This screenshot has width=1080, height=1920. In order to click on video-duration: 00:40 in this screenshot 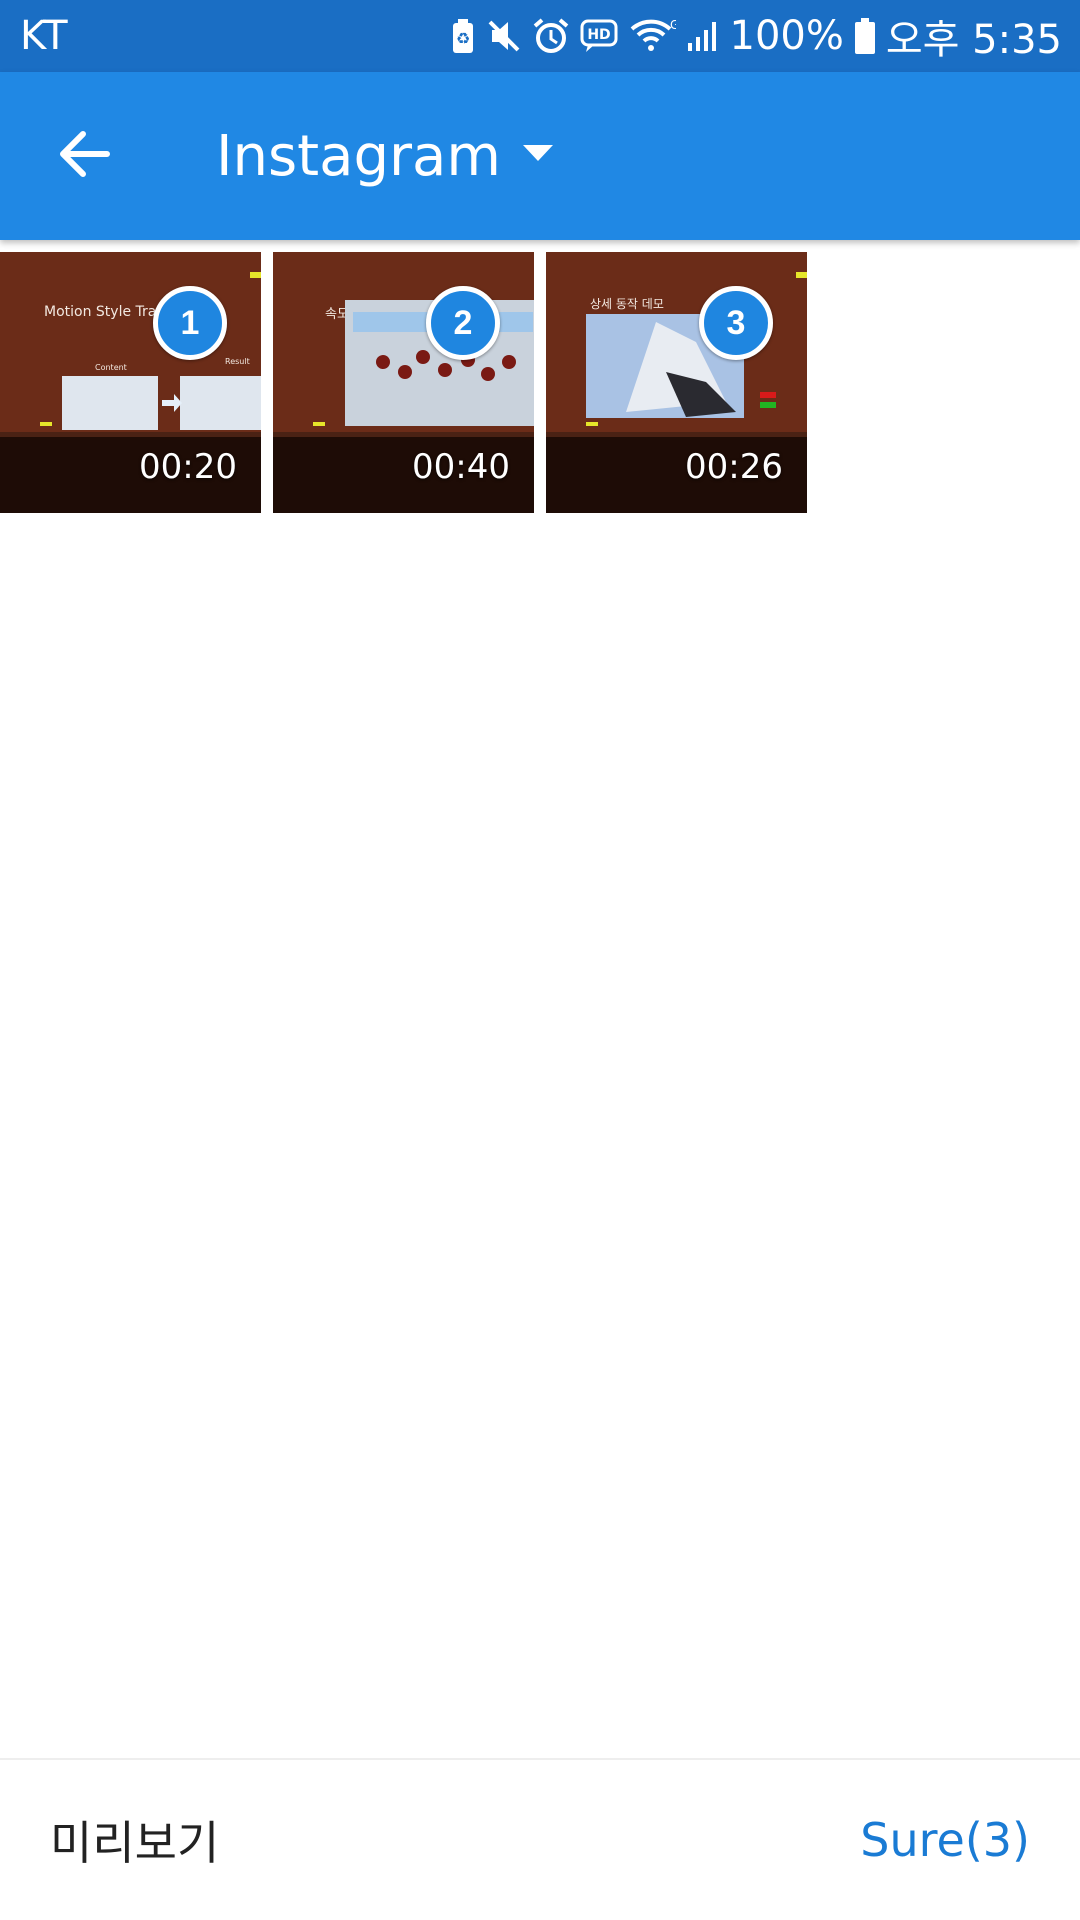, I will do `click(461, 467)`.